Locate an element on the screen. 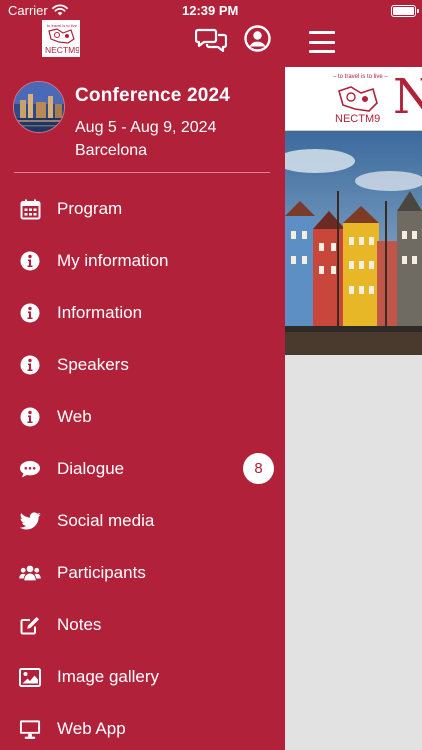 The image size is (422, 750). twitter-icon is located at coordinates (30, 521).